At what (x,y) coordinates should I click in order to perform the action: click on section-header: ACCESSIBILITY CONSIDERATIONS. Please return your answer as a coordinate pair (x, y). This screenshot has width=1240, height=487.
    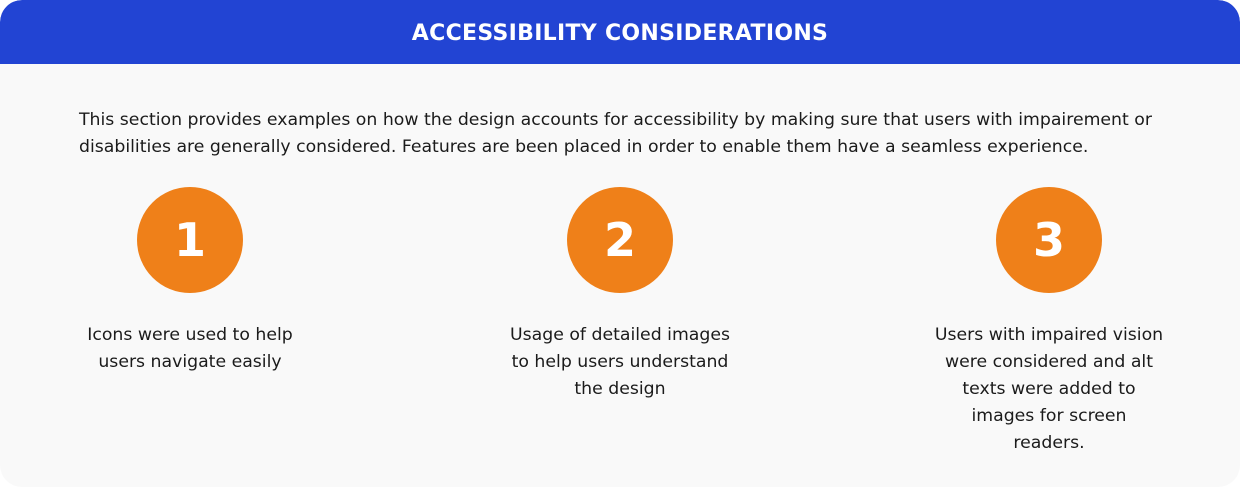
    Looking at the image, I should click on (620, 32).